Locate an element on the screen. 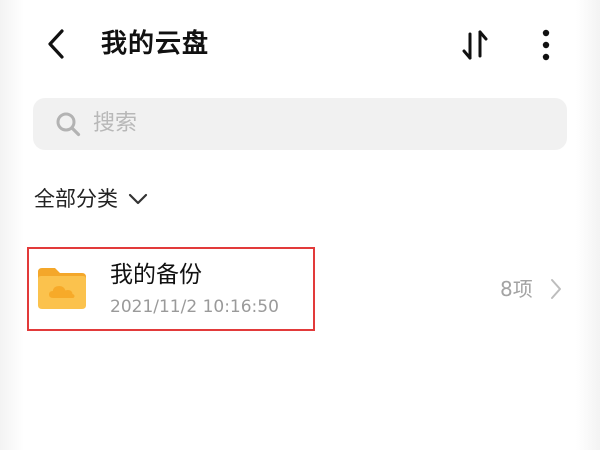  sort-button is located at coordinates (475, 45).